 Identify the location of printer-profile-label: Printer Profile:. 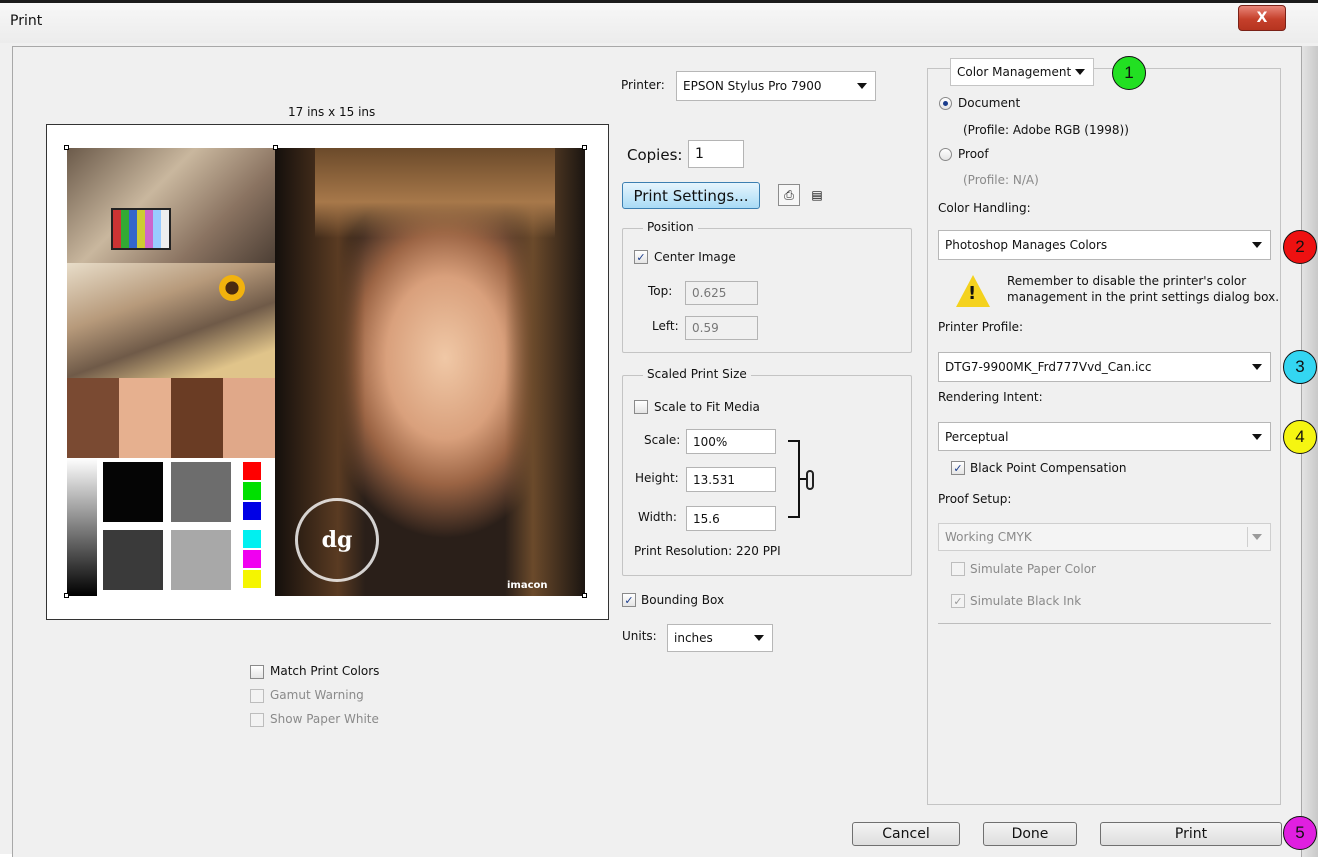
(981, 327).